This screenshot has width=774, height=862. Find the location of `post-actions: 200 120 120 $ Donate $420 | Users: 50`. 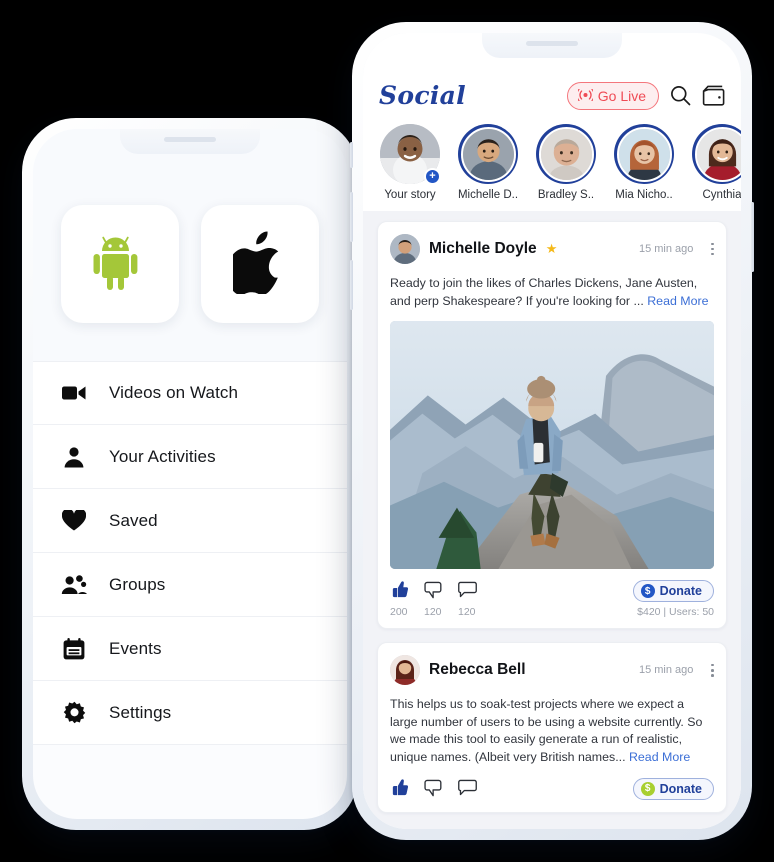

post-actions: 200 120 120 $ Donate $420 | Users: 50 is located at coordinates (552, 599).